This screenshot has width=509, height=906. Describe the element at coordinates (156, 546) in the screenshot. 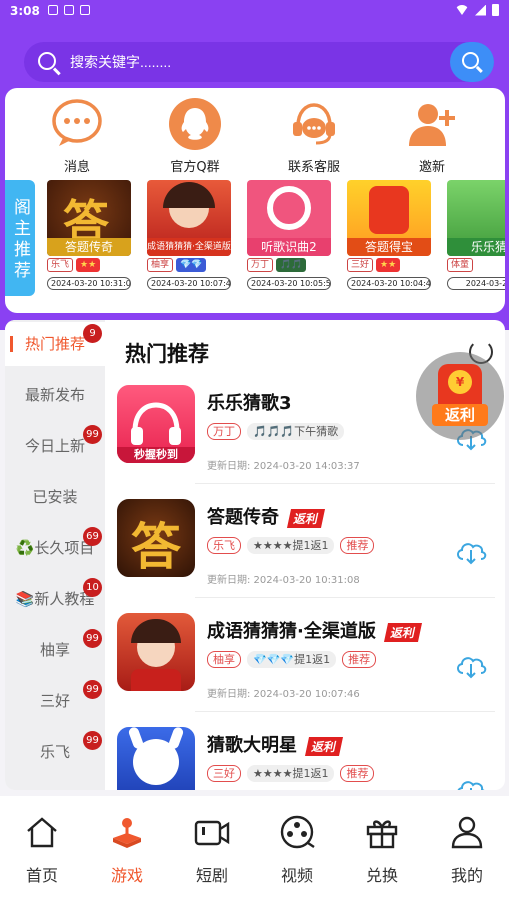

I see `game-icon-glyph: 答` at that location.